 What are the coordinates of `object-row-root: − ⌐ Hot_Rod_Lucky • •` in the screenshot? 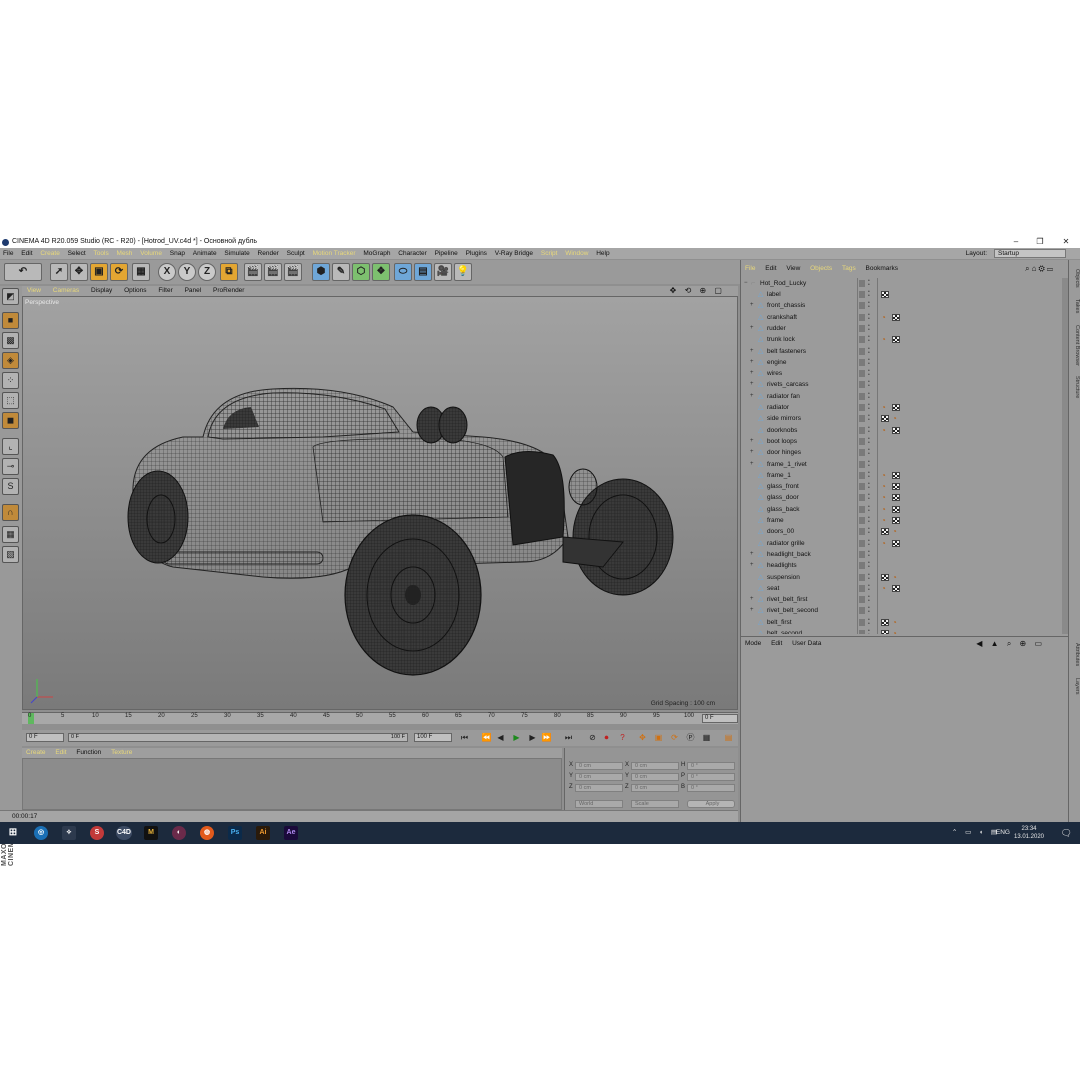 It's located at (901, 283).